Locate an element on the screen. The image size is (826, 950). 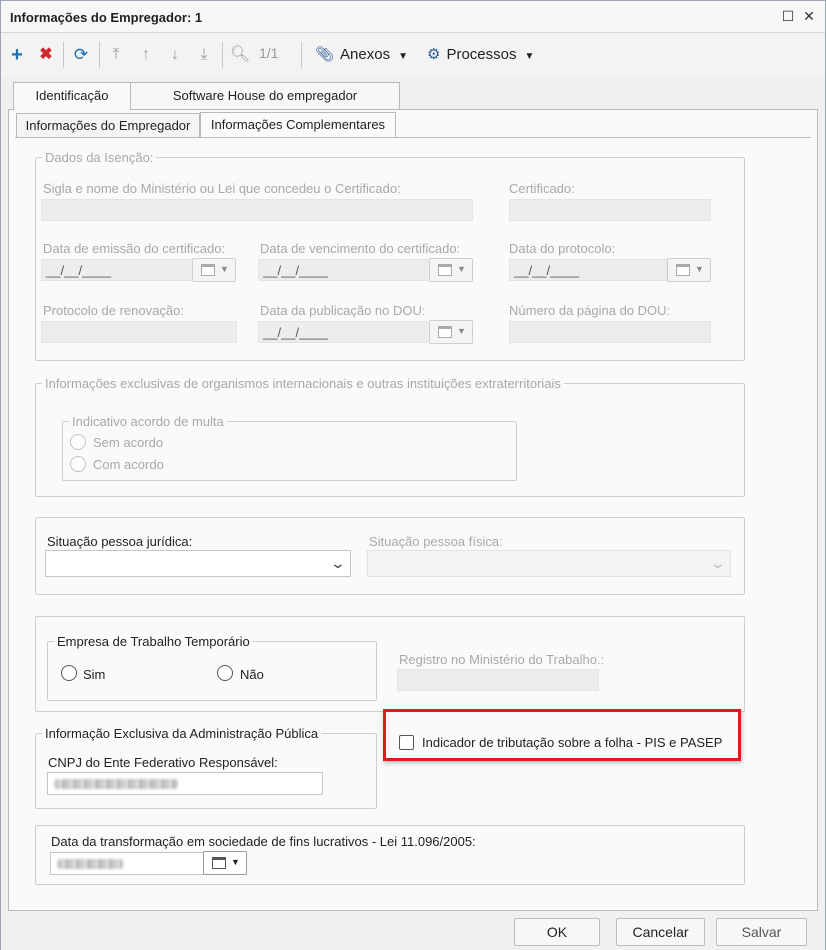
com-acordo-radio is located at coordinates (78, 464).